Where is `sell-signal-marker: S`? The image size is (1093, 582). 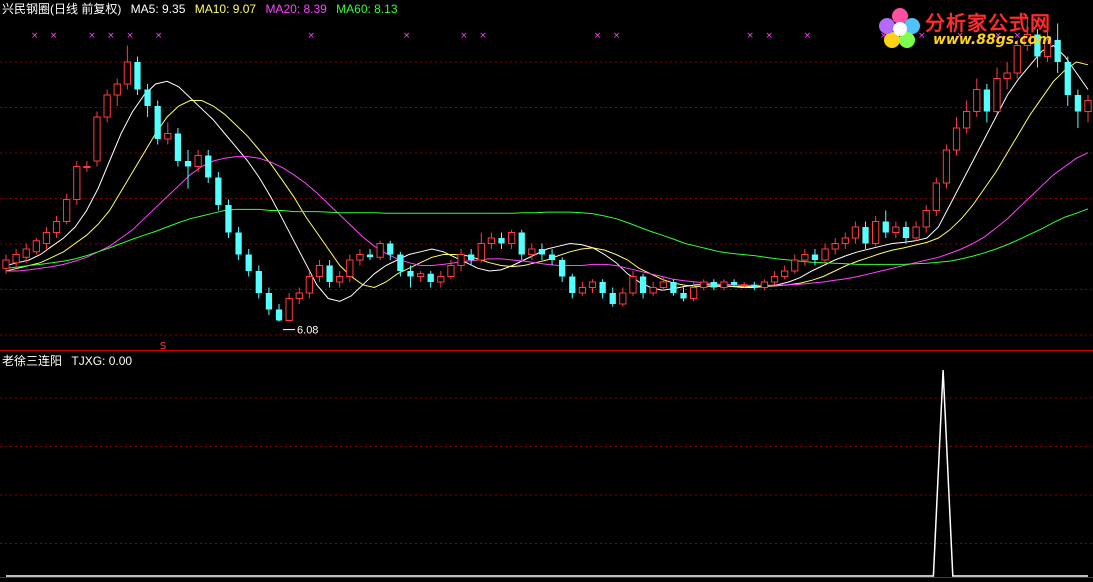 sell-signal-marker: S is located at coordinates (163, 346).